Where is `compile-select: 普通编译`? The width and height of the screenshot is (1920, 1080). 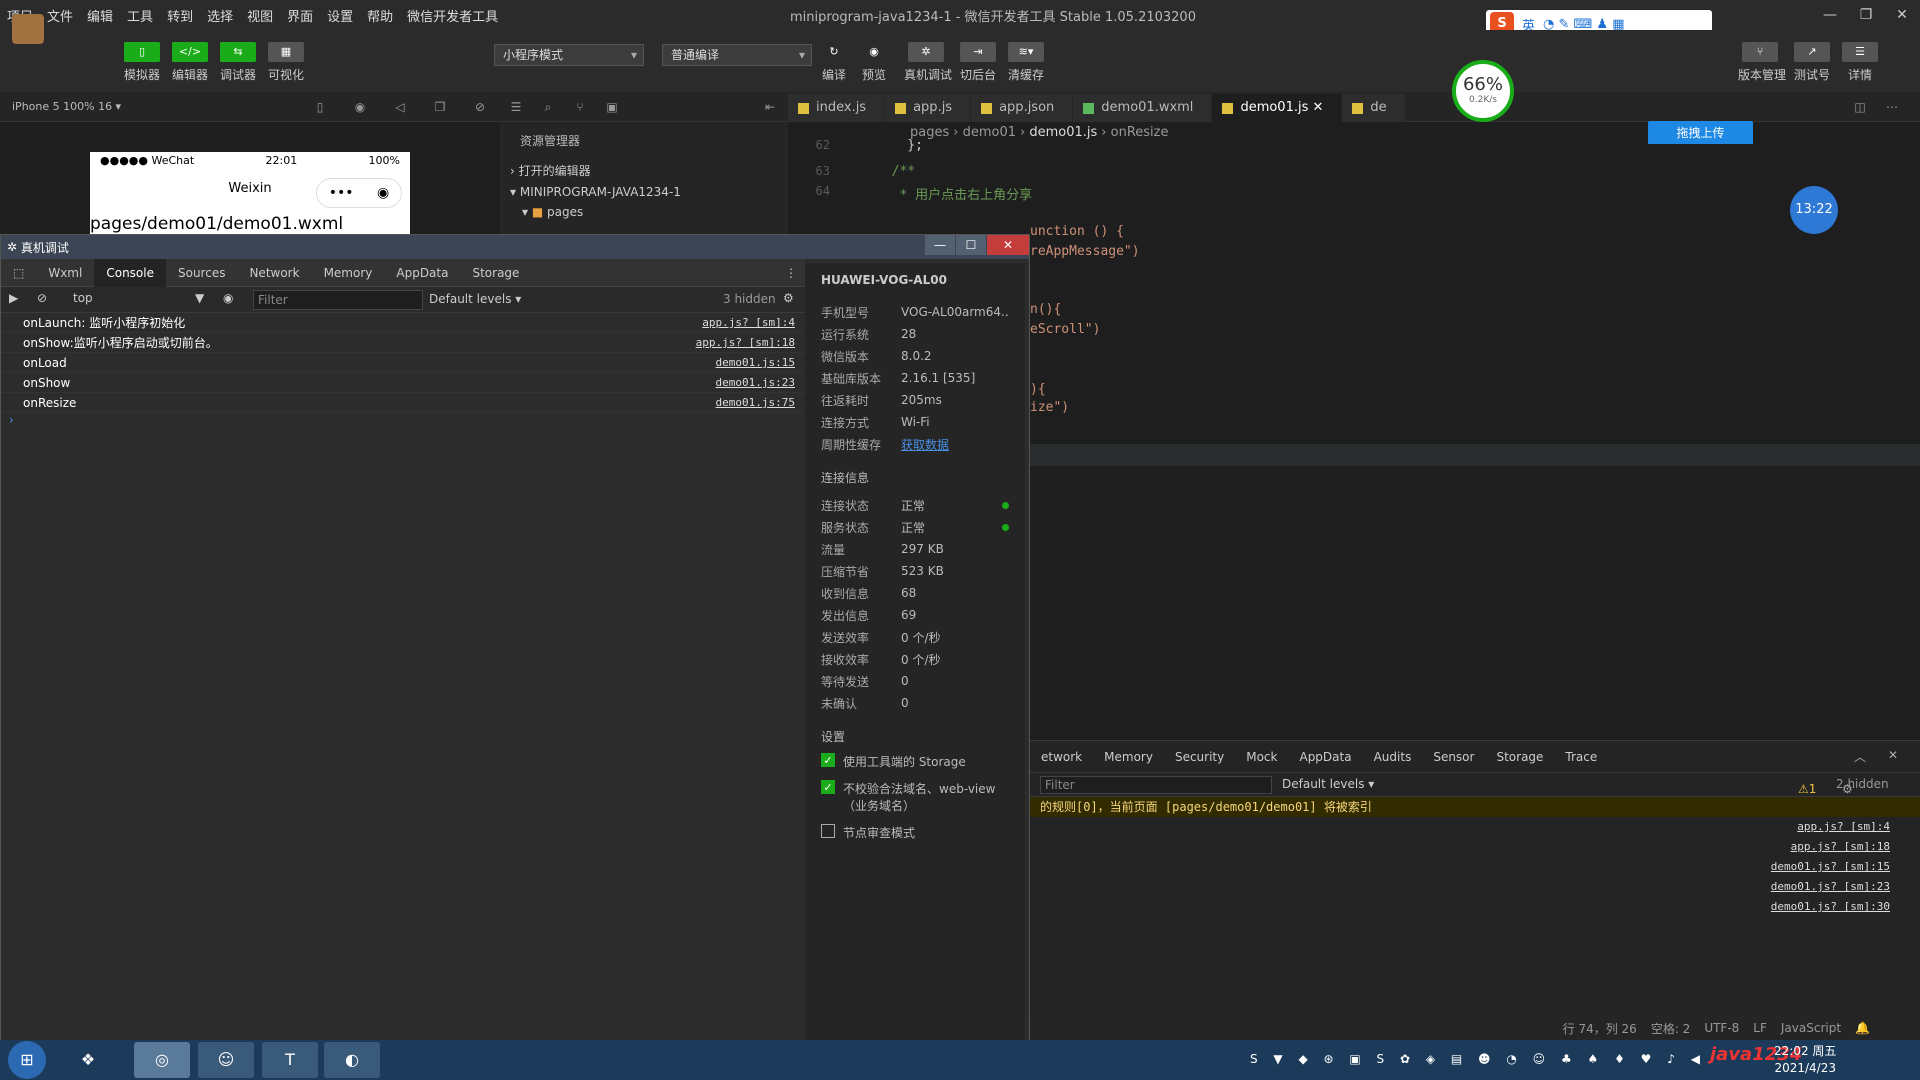 compile-select: 普通编译 is located at coordinates (737, 55).